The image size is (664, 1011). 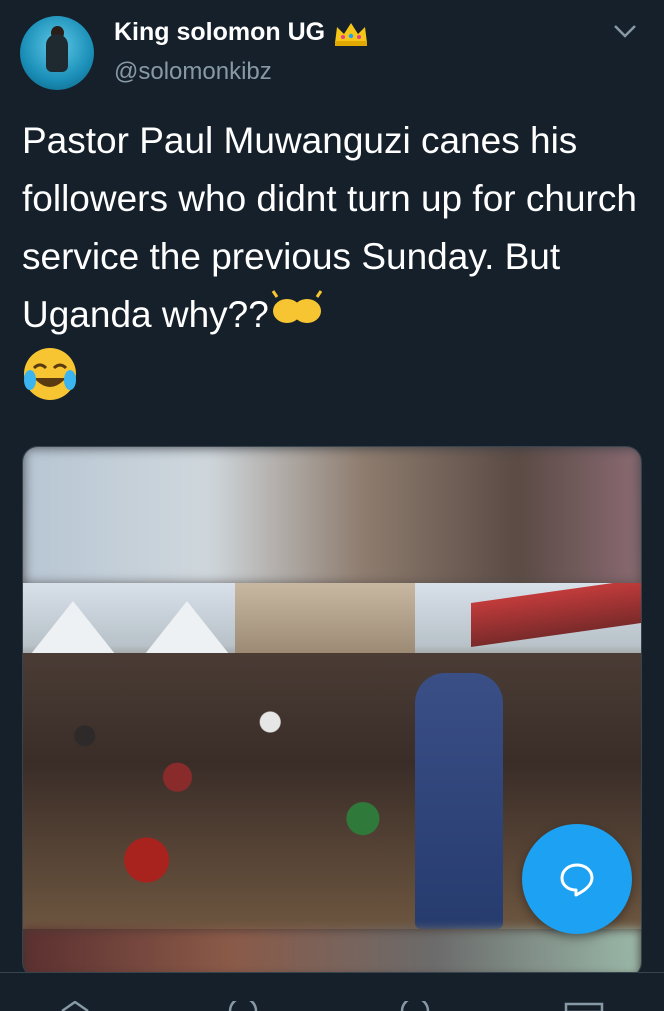 I want to click on raised-hands-emoji, so click(x=297, y=317).